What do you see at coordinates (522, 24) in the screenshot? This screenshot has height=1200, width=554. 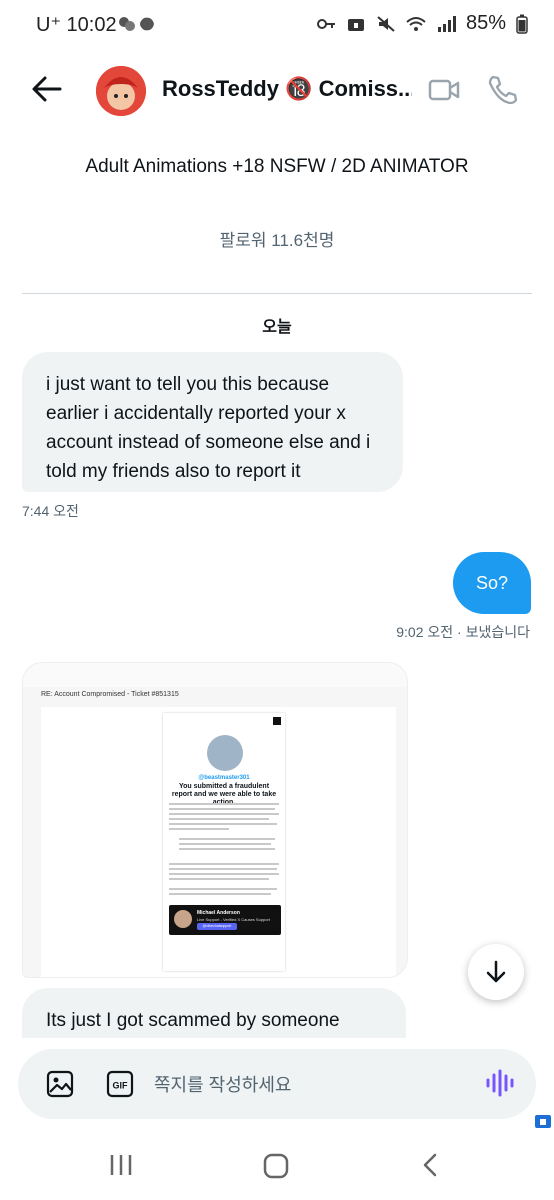 I see `battery-icon` at bounding box center [522, 24].